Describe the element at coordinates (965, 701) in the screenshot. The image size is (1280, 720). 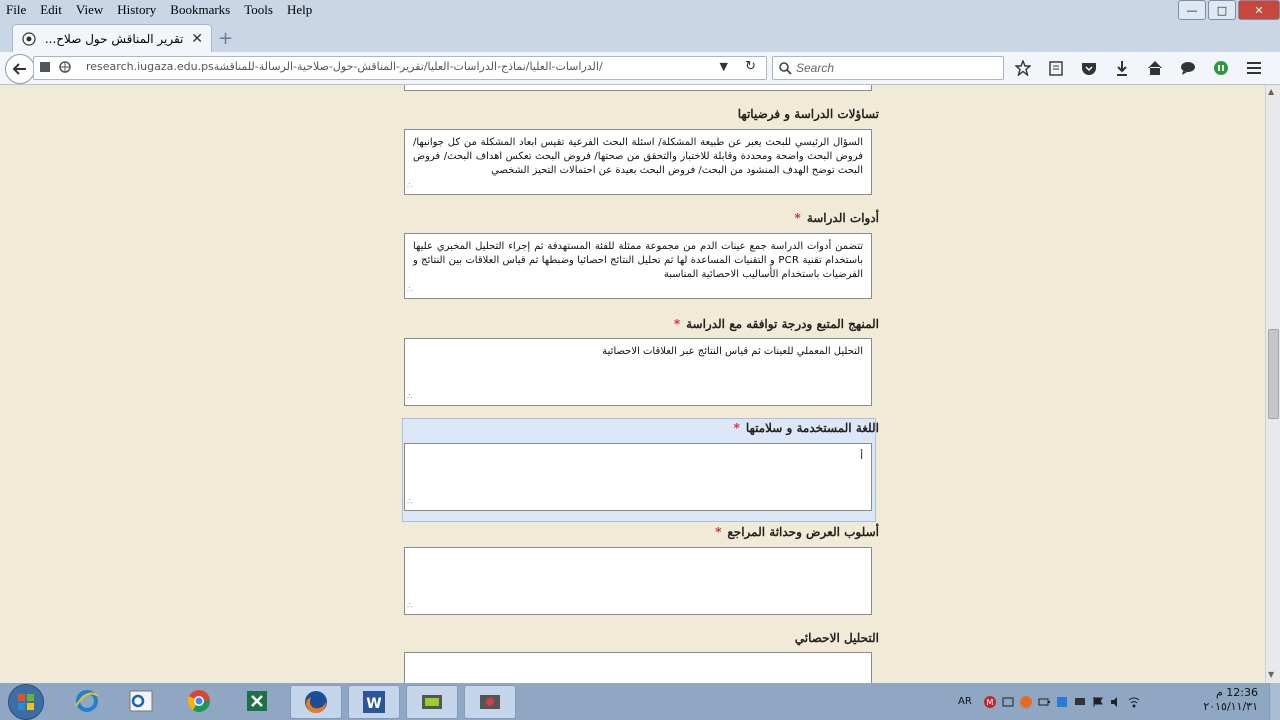
I see `language-indicator: AR` at that location.